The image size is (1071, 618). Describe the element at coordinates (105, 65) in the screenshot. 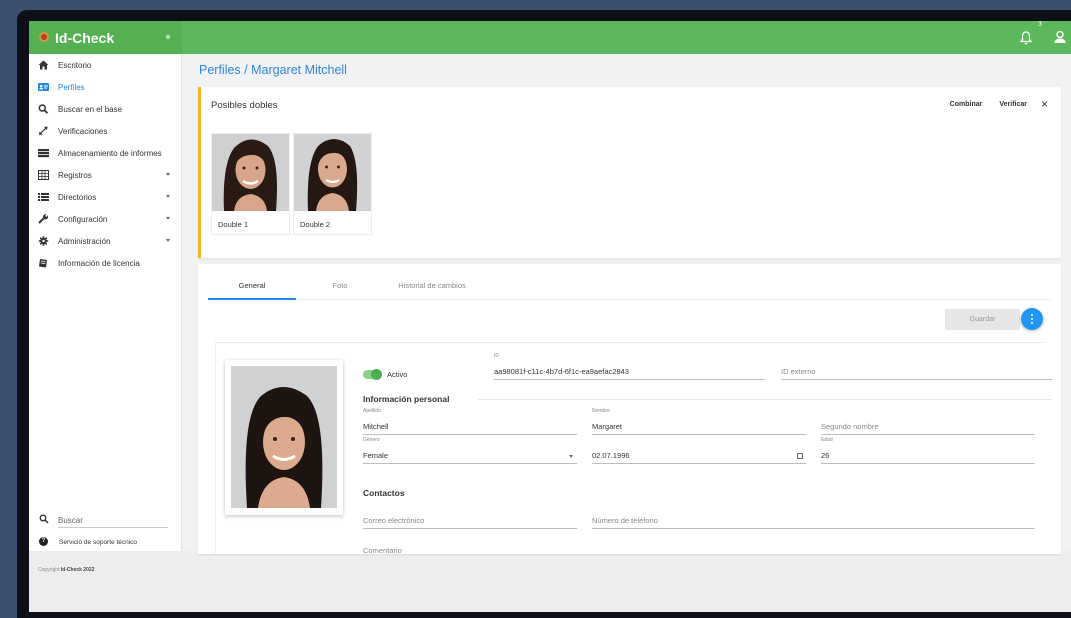

I see `sidebar-item-escritorio: Escritorio` at that location.